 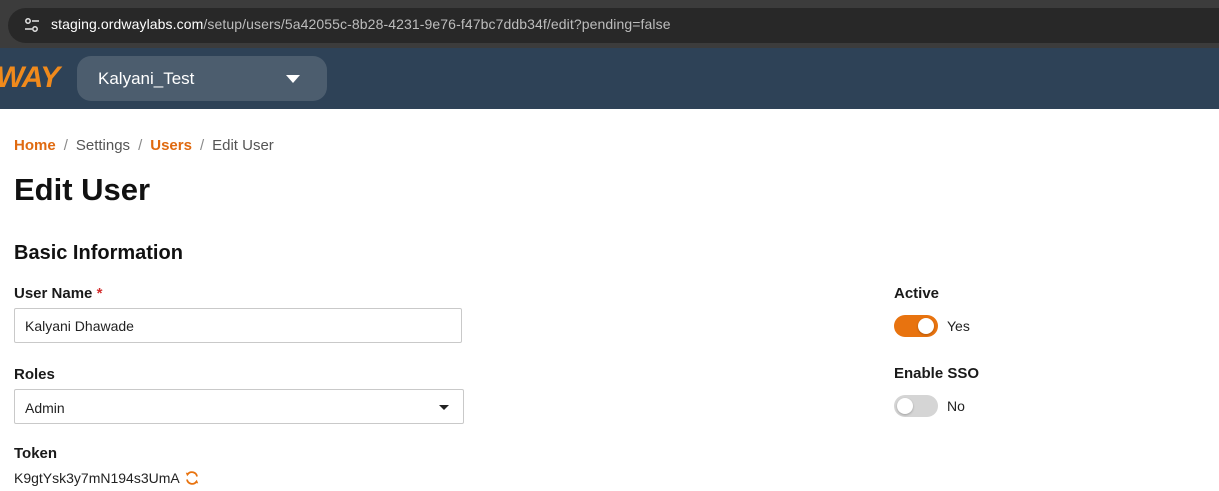 I want to click on breadcrumb-settings: Settings, so click(x=103, y=145).